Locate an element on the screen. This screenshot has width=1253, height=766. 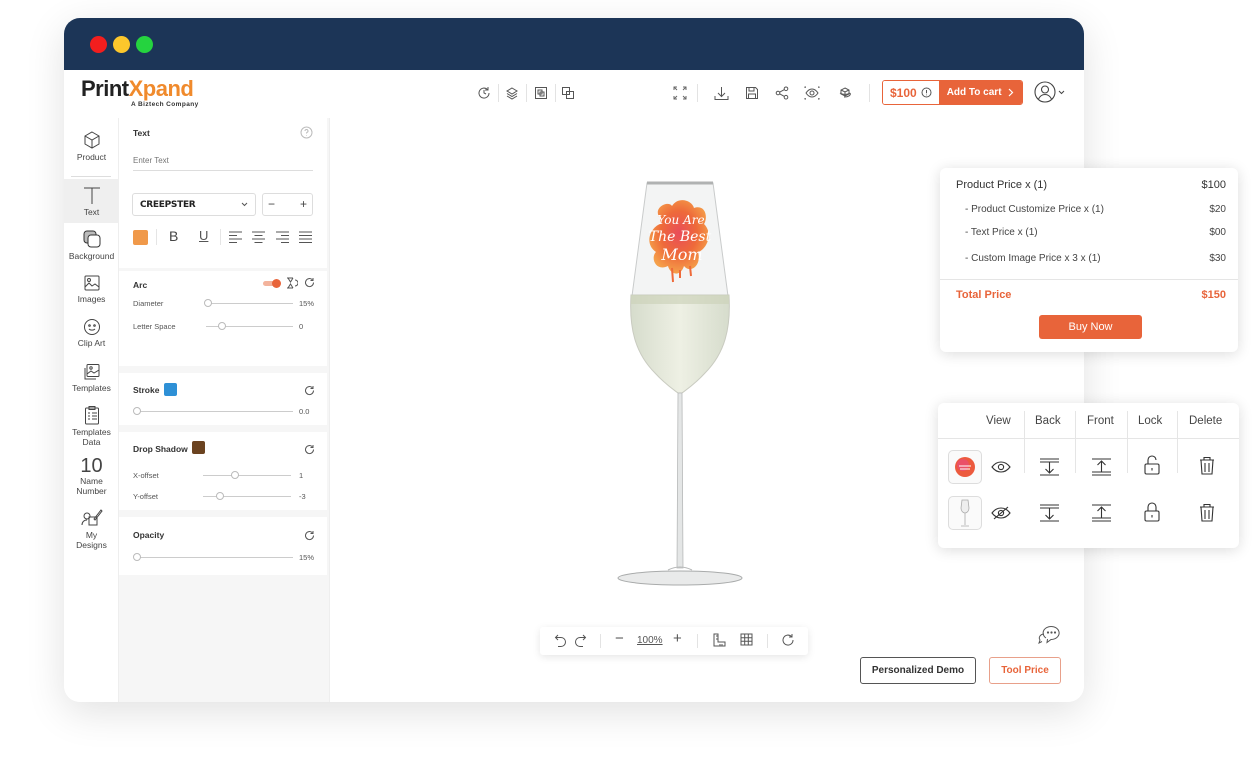
arc-toggle is located at coordinates (272, 283).